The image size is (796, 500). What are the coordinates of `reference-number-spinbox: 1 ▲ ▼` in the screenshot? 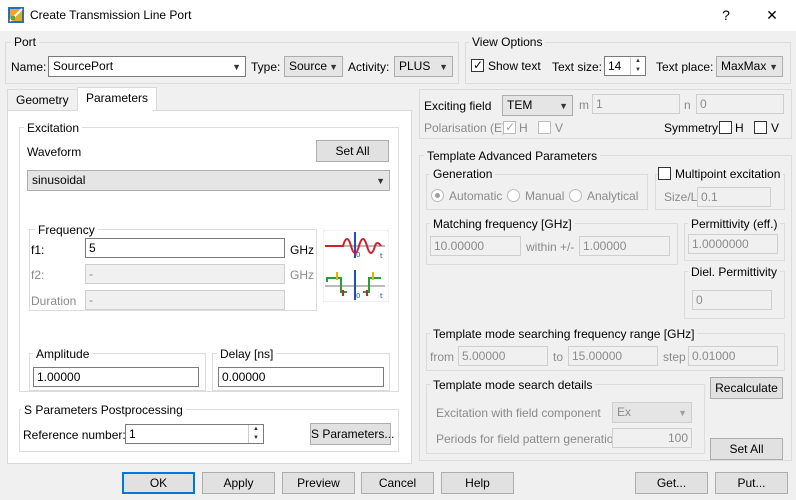 It's located at (194, 434).